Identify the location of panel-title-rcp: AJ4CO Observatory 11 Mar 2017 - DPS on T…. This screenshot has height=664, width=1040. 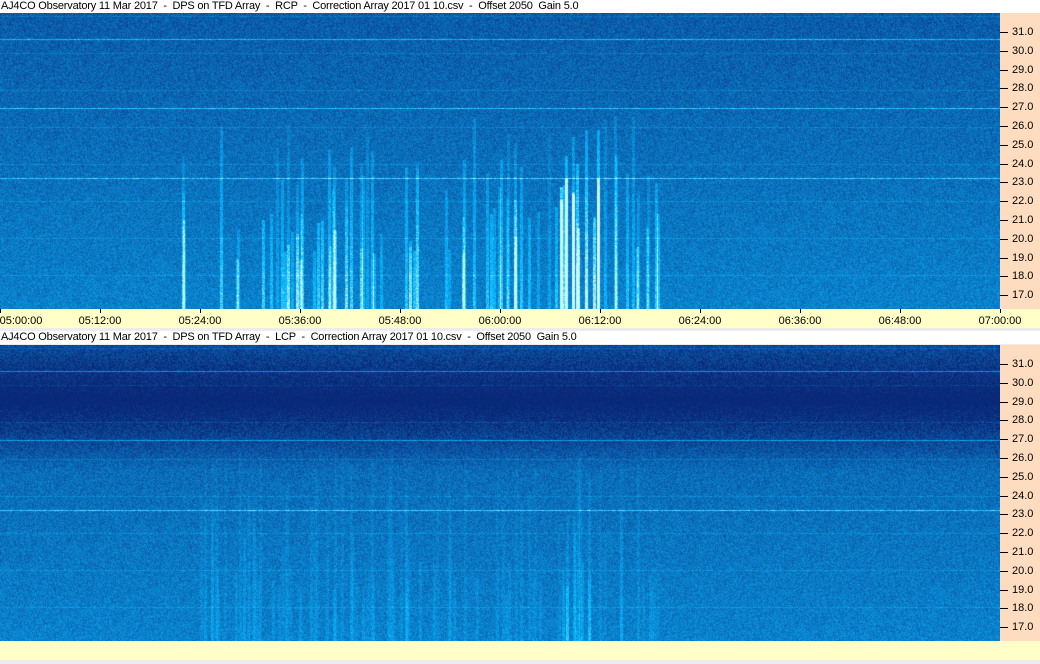
(520, 6).